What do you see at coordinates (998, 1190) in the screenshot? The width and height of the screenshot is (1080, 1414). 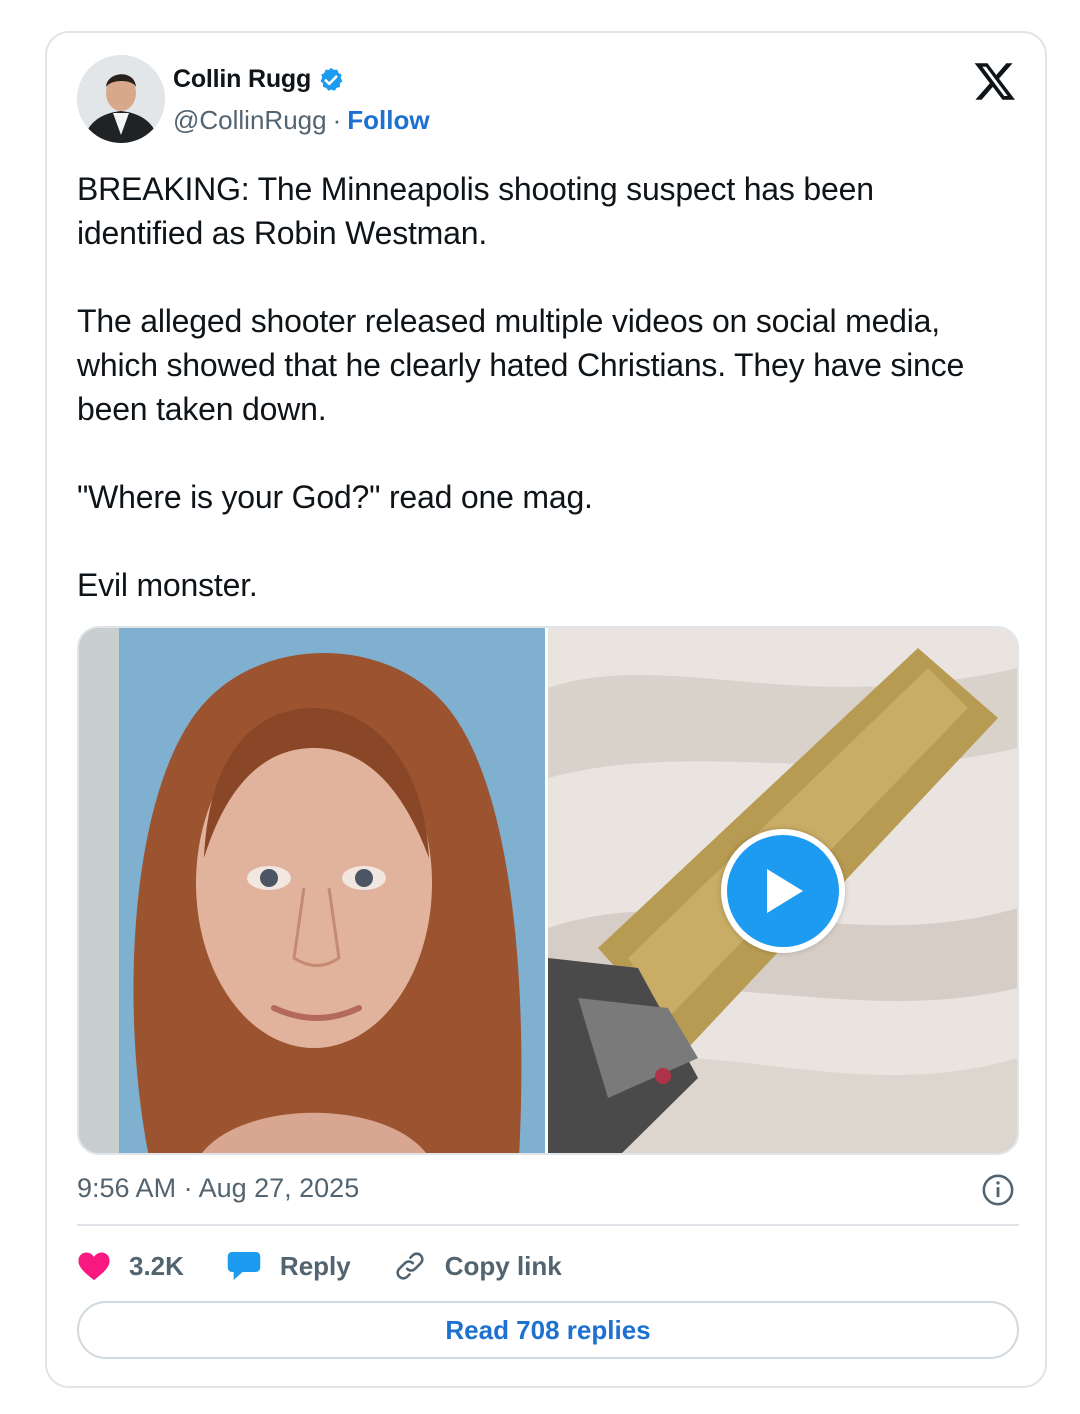 I see `info-icon` at bounding box center [998, 1190].